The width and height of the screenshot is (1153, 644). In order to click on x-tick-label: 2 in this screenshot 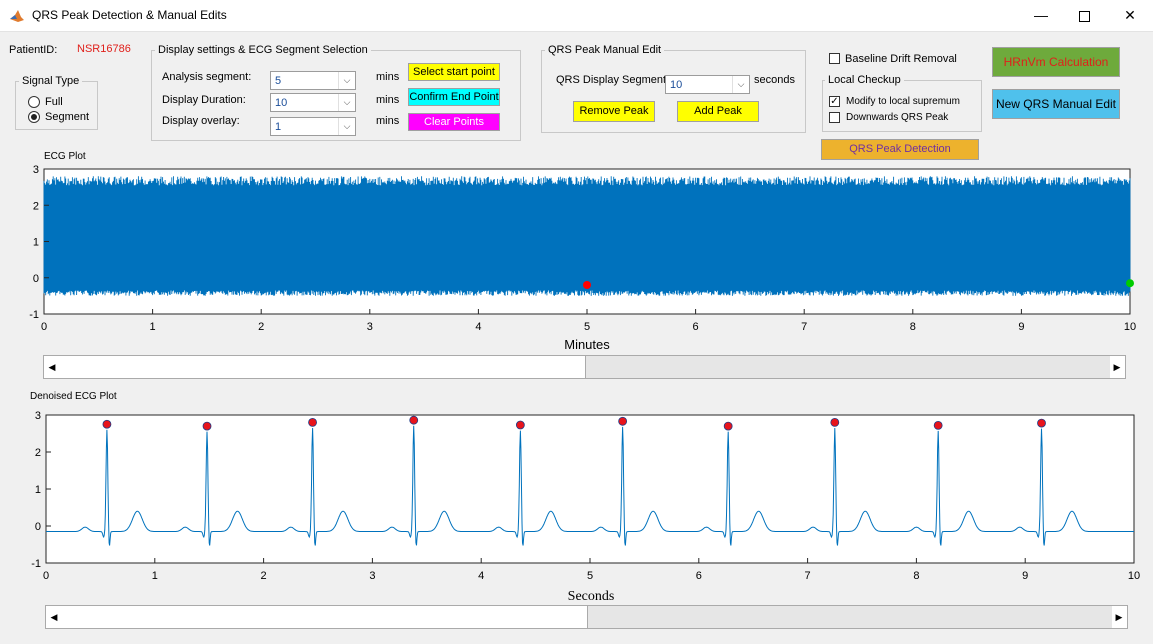, I will do `click(264, 576)`.